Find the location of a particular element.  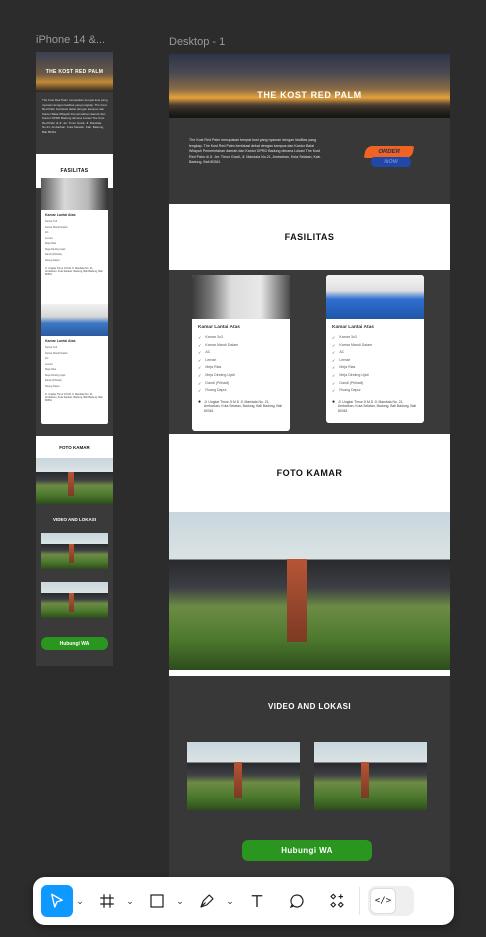

toolbar-divider is located at coordinates (359, 901).